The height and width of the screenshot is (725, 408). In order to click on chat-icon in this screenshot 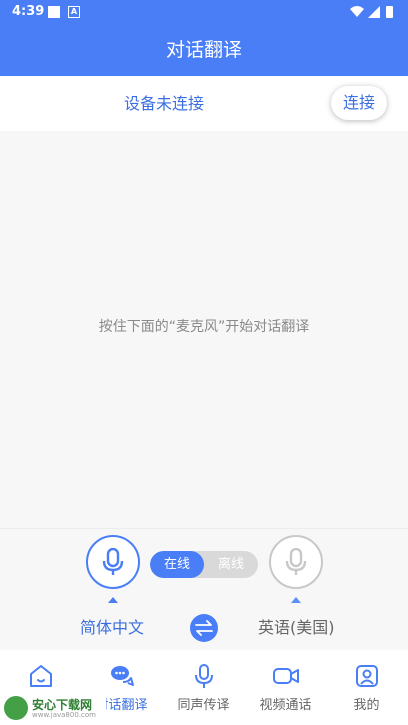, I will do `click(122, 676)`.